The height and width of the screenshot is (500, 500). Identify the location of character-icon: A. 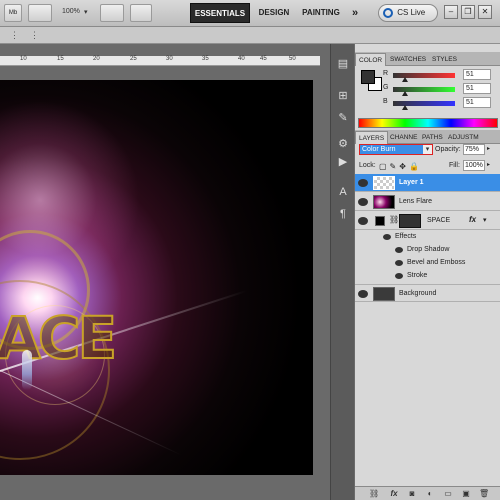
(343, 192).